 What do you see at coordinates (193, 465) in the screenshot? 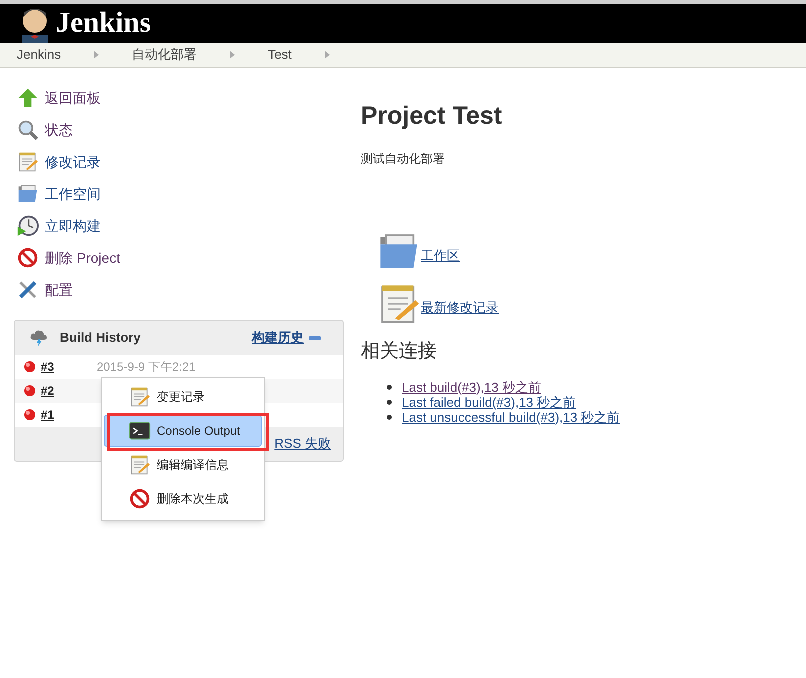
I see `menu-item-label: 编辑编译信息` at bounding box center [193, 465].